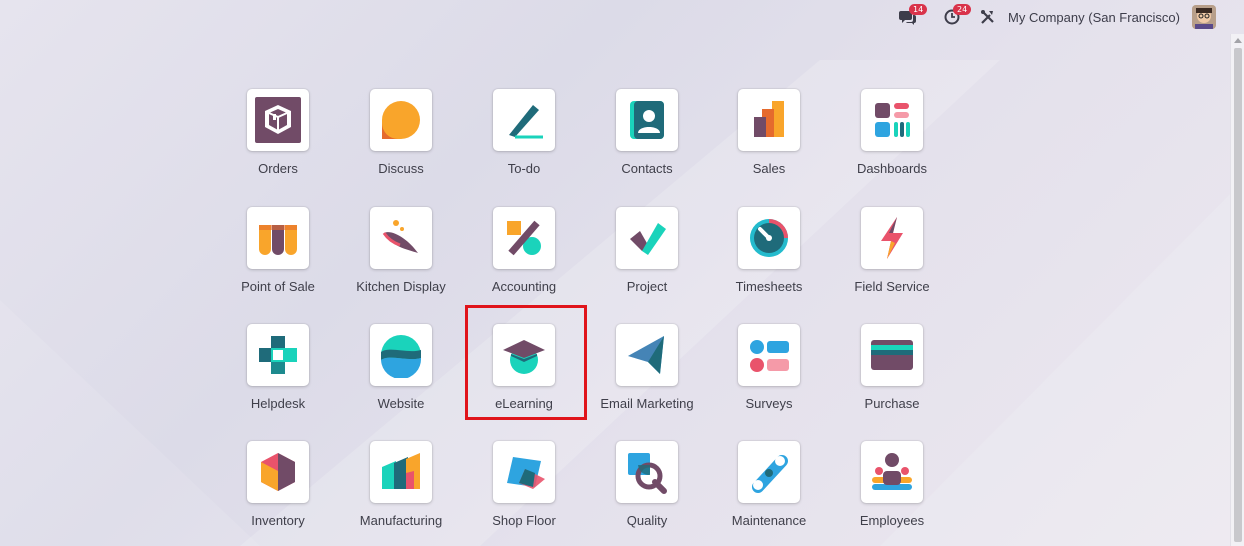 The width and height of the screenshot is (1244, 546). Describe the element at coordinates (401, 286) in the screenshot. I see `app-label: Kitchen Display` at that location.